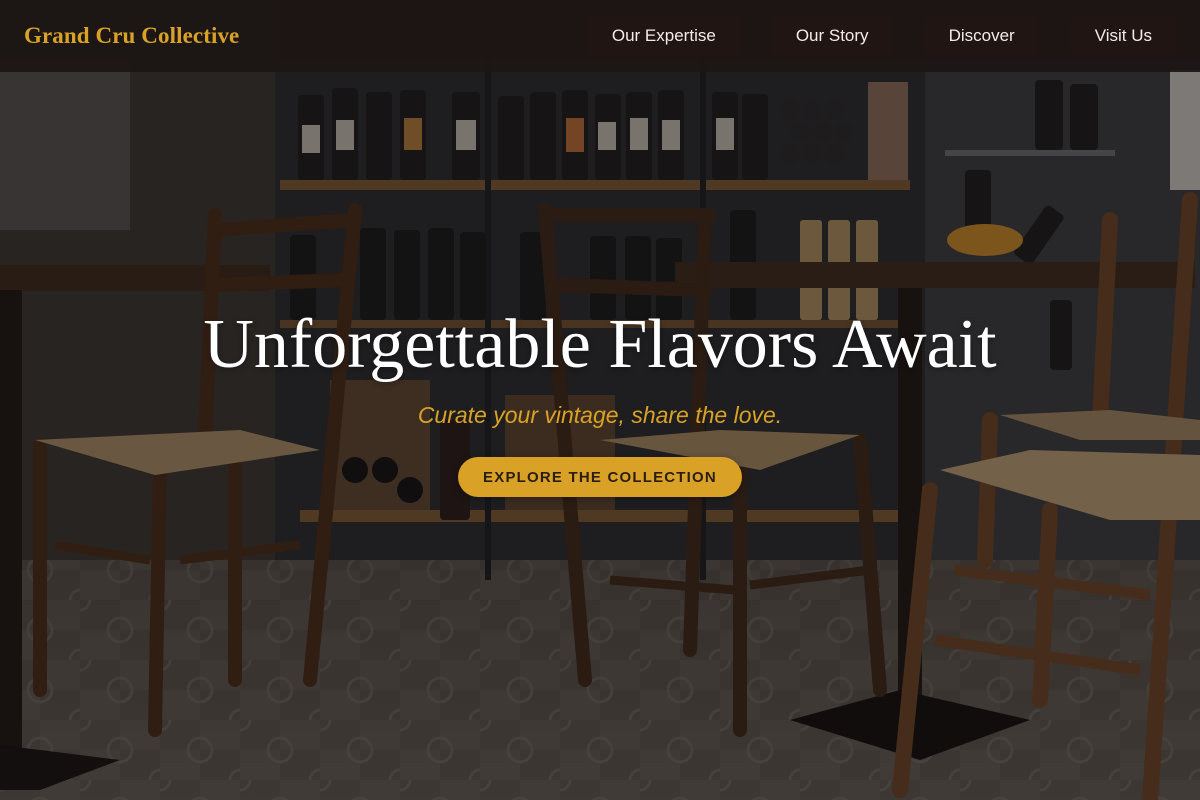 Image resolution: width=1200 pixels, height=800 pixels. I want to click on brand-logo: Grand Cru Collective, so click(131, 36).